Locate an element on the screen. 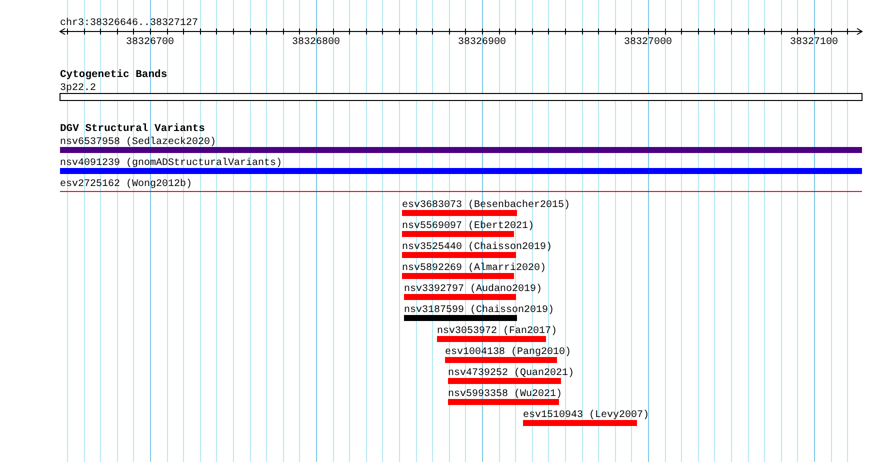  variant-label: nsv5993358 (Wu2021) is located at coordinates (505, 394).